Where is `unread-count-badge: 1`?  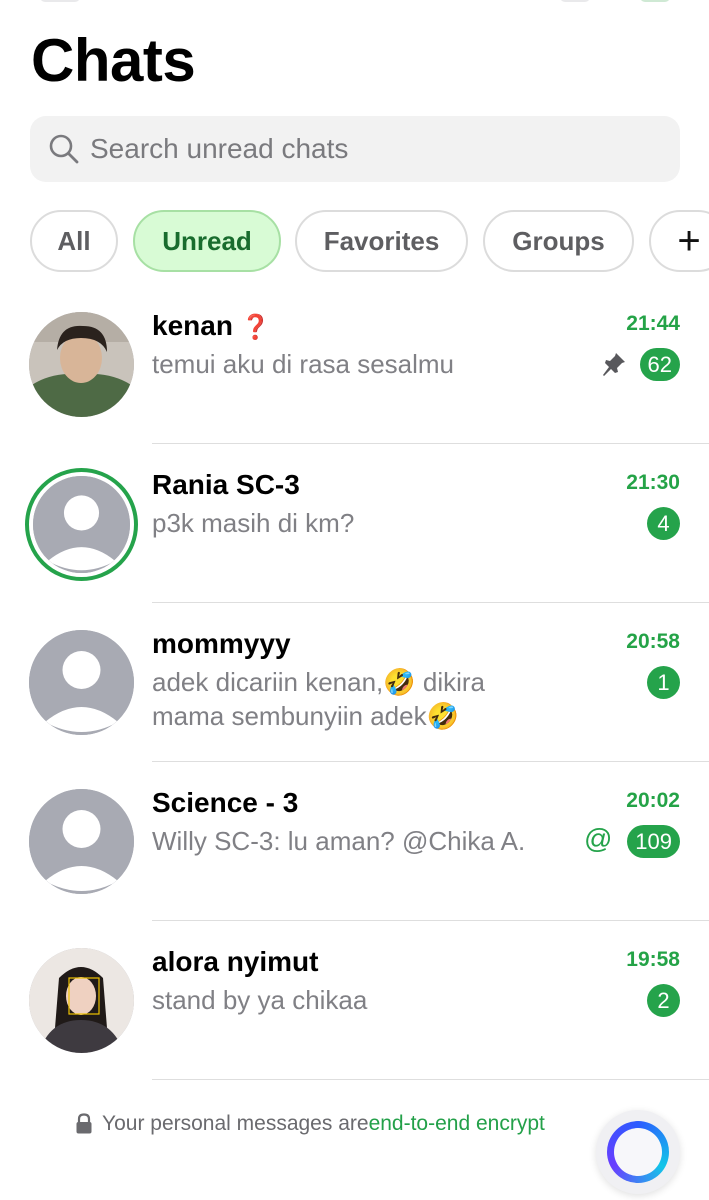 unread-count-badge: 1 is located at coordinates (663, 682).